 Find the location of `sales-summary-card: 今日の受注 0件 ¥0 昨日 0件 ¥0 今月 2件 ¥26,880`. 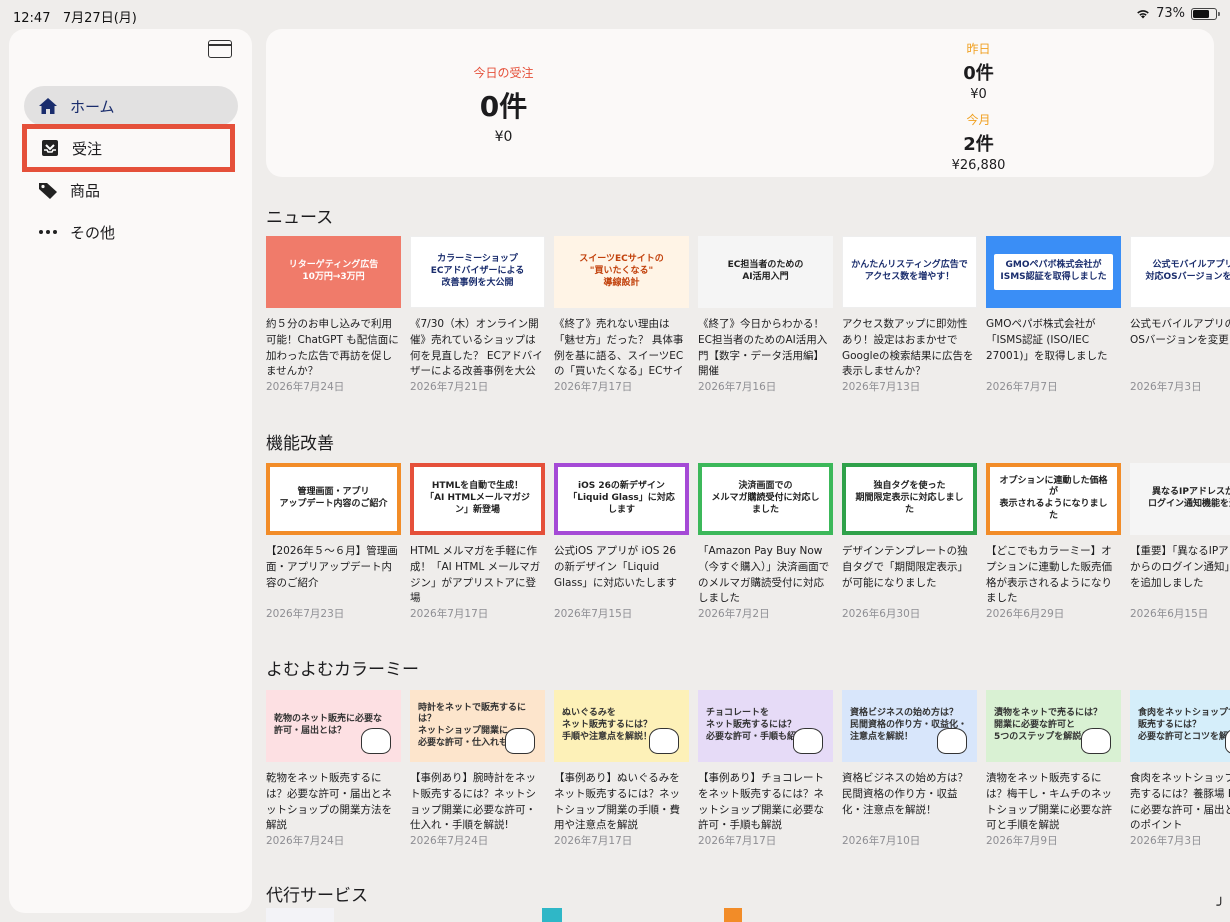

sales-summary-card: 今日の受注 0件 ¥0 昨日 0件 ¥0 今月 2件 ¥26,880 is located at coordinates (740, 103).